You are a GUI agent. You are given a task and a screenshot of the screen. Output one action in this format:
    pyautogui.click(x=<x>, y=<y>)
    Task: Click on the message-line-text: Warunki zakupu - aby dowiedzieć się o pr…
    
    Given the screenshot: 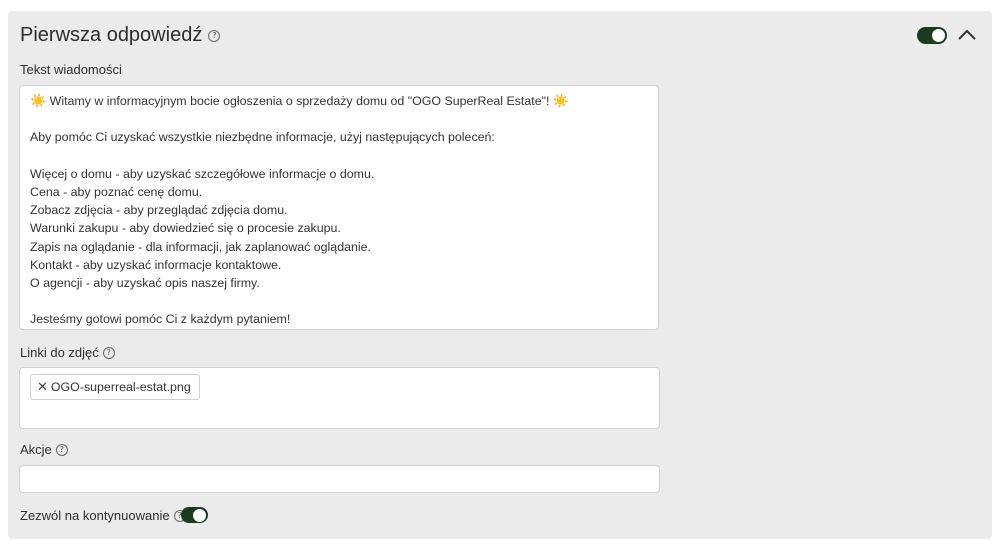 What is the action you would take?
    pyautogui.click(x=185, y=228)
    